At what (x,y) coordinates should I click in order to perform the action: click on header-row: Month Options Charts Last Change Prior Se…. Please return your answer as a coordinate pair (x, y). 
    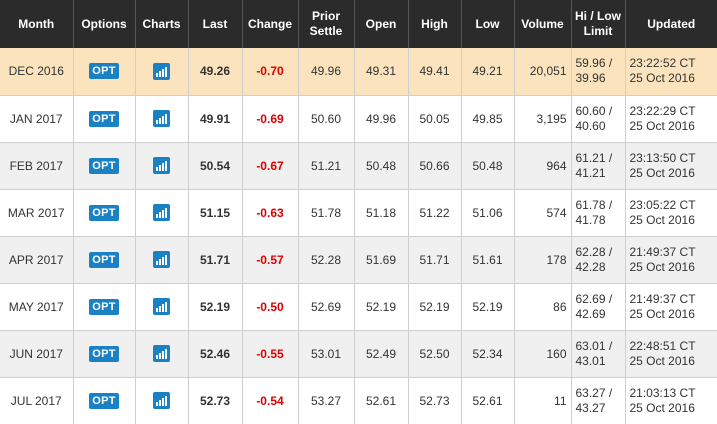
    Looking at the image, I should click on (358, 24).